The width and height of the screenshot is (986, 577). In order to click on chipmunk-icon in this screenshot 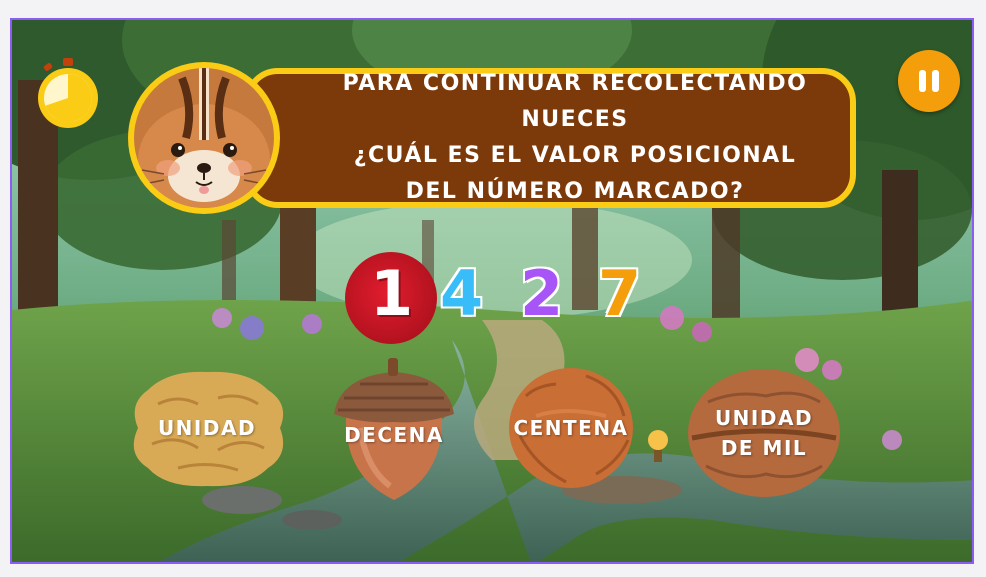, I will do `click(204, 138)`.